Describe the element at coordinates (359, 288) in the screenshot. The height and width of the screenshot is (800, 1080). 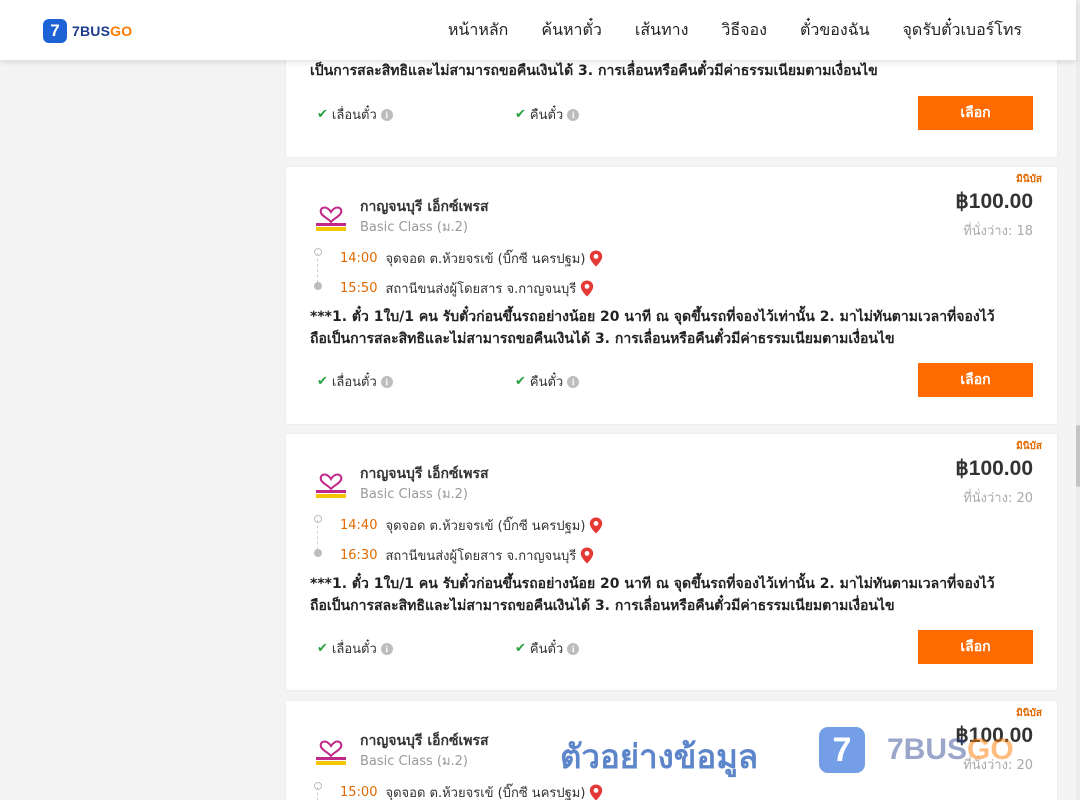
I see `arrival-time: 15:50` at that location.